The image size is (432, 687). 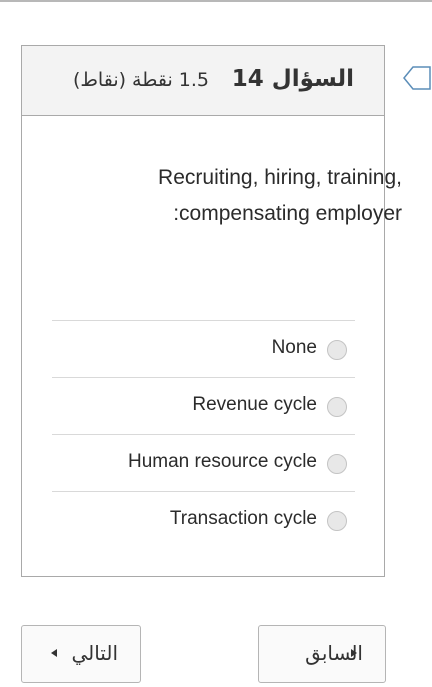 I want to click on answer-option-label: None, so click(x=294, y=348).